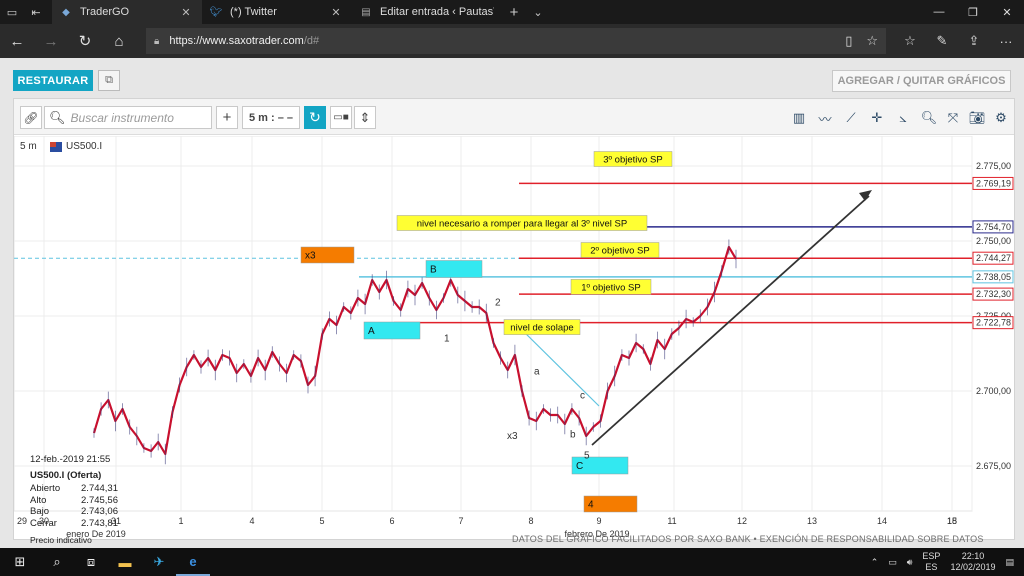  Describe the element at coordinates (91, 562) in the screenshot. I see `task-view-icon: ⧈` at that location.